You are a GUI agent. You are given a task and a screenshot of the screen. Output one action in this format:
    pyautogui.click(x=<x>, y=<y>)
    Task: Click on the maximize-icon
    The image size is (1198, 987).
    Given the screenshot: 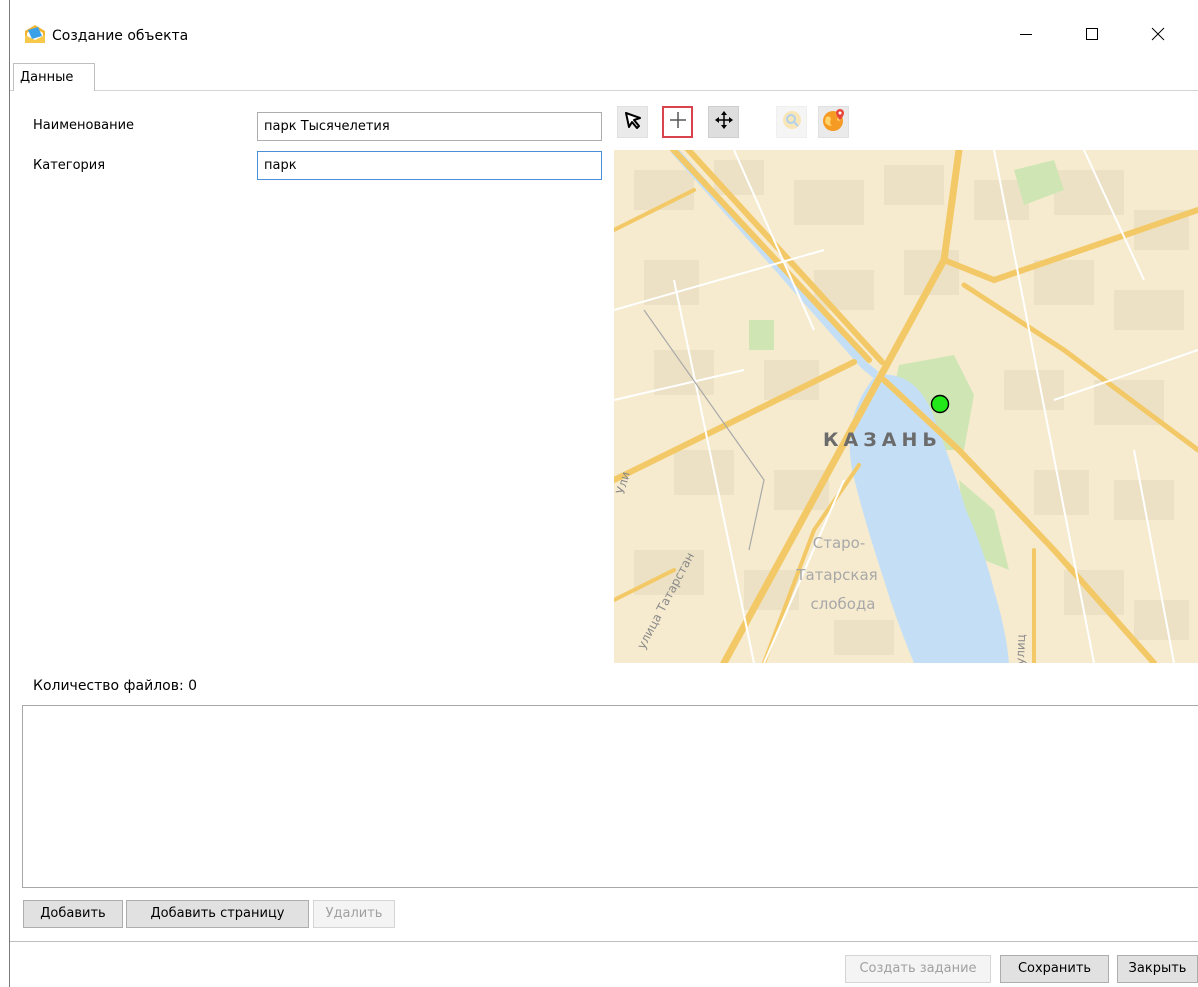 What is the action you would take?
    pyautogui.click(x=1092, y=36)
    